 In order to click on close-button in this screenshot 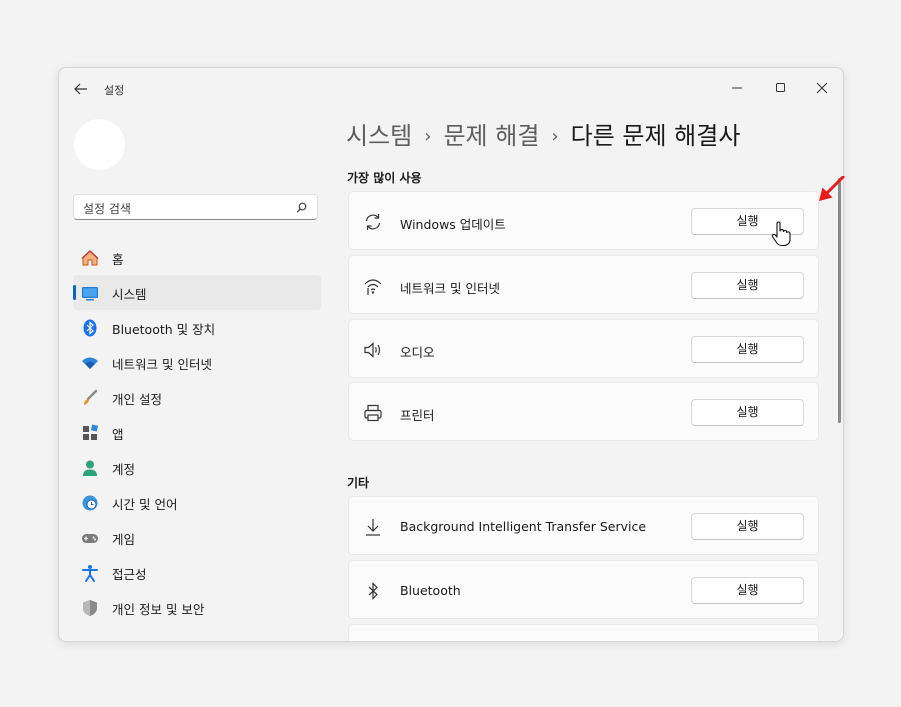, I will do `click(822, 88)`.